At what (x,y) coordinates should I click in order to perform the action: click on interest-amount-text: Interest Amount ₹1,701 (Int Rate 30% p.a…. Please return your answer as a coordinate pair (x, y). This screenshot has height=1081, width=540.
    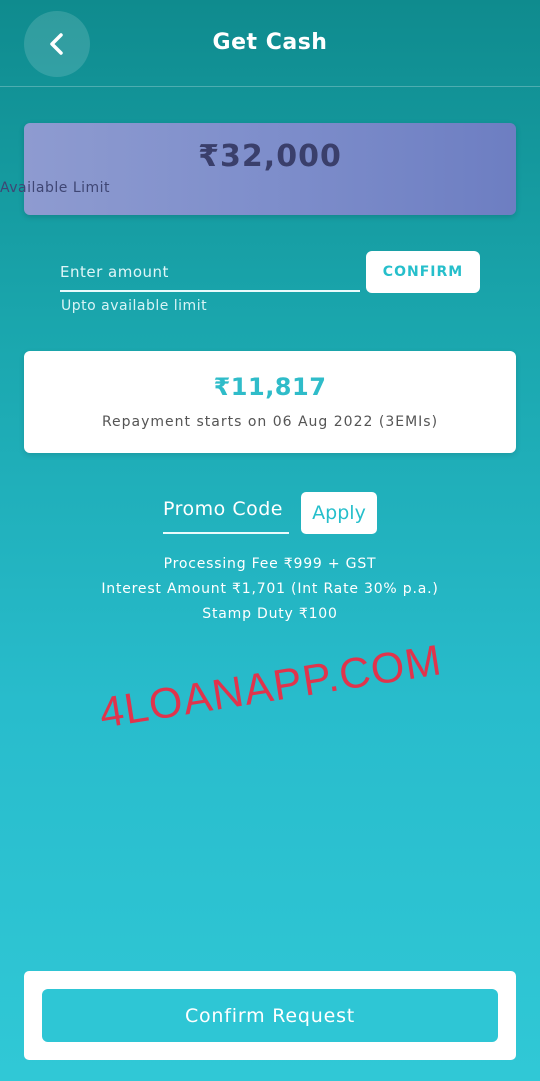
    Looking at the image, I should click on (270, 589).